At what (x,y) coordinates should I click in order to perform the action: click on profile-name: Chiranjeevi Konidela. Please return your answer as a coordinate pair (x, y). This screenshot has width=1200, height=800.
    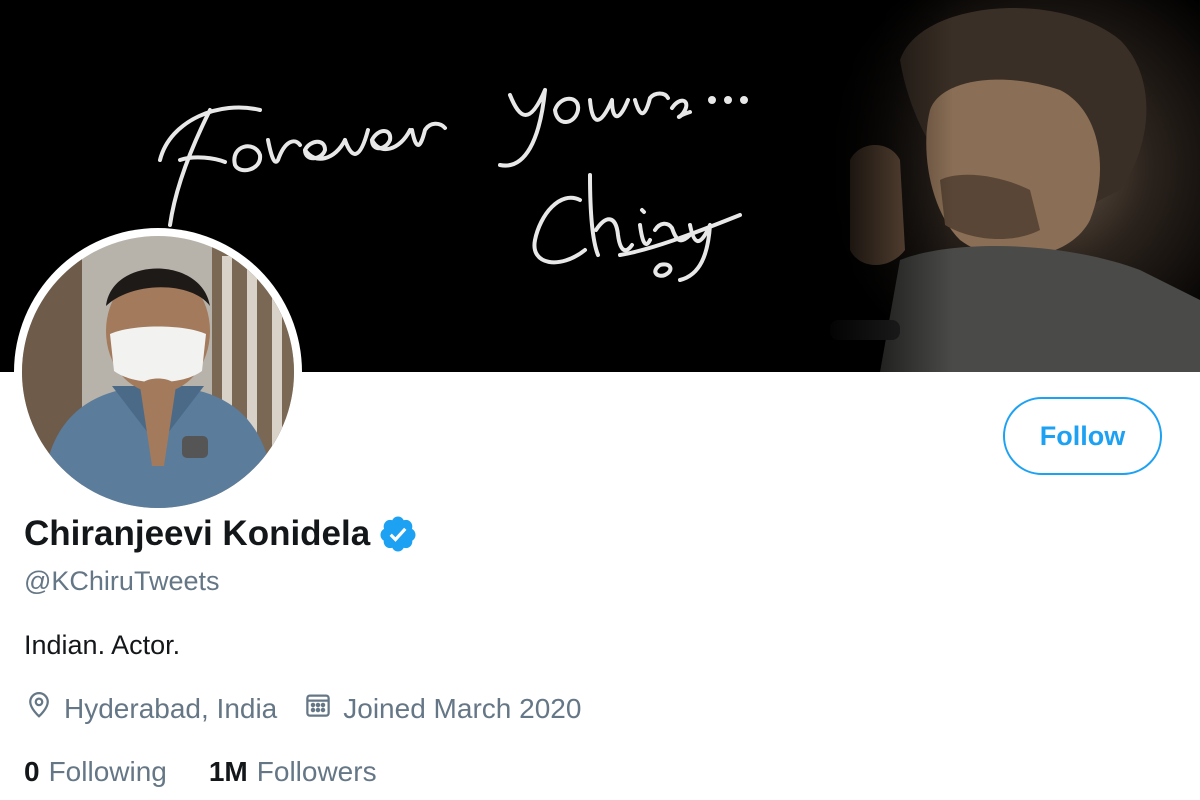
    Looking at the image, I should click on (197, 533).